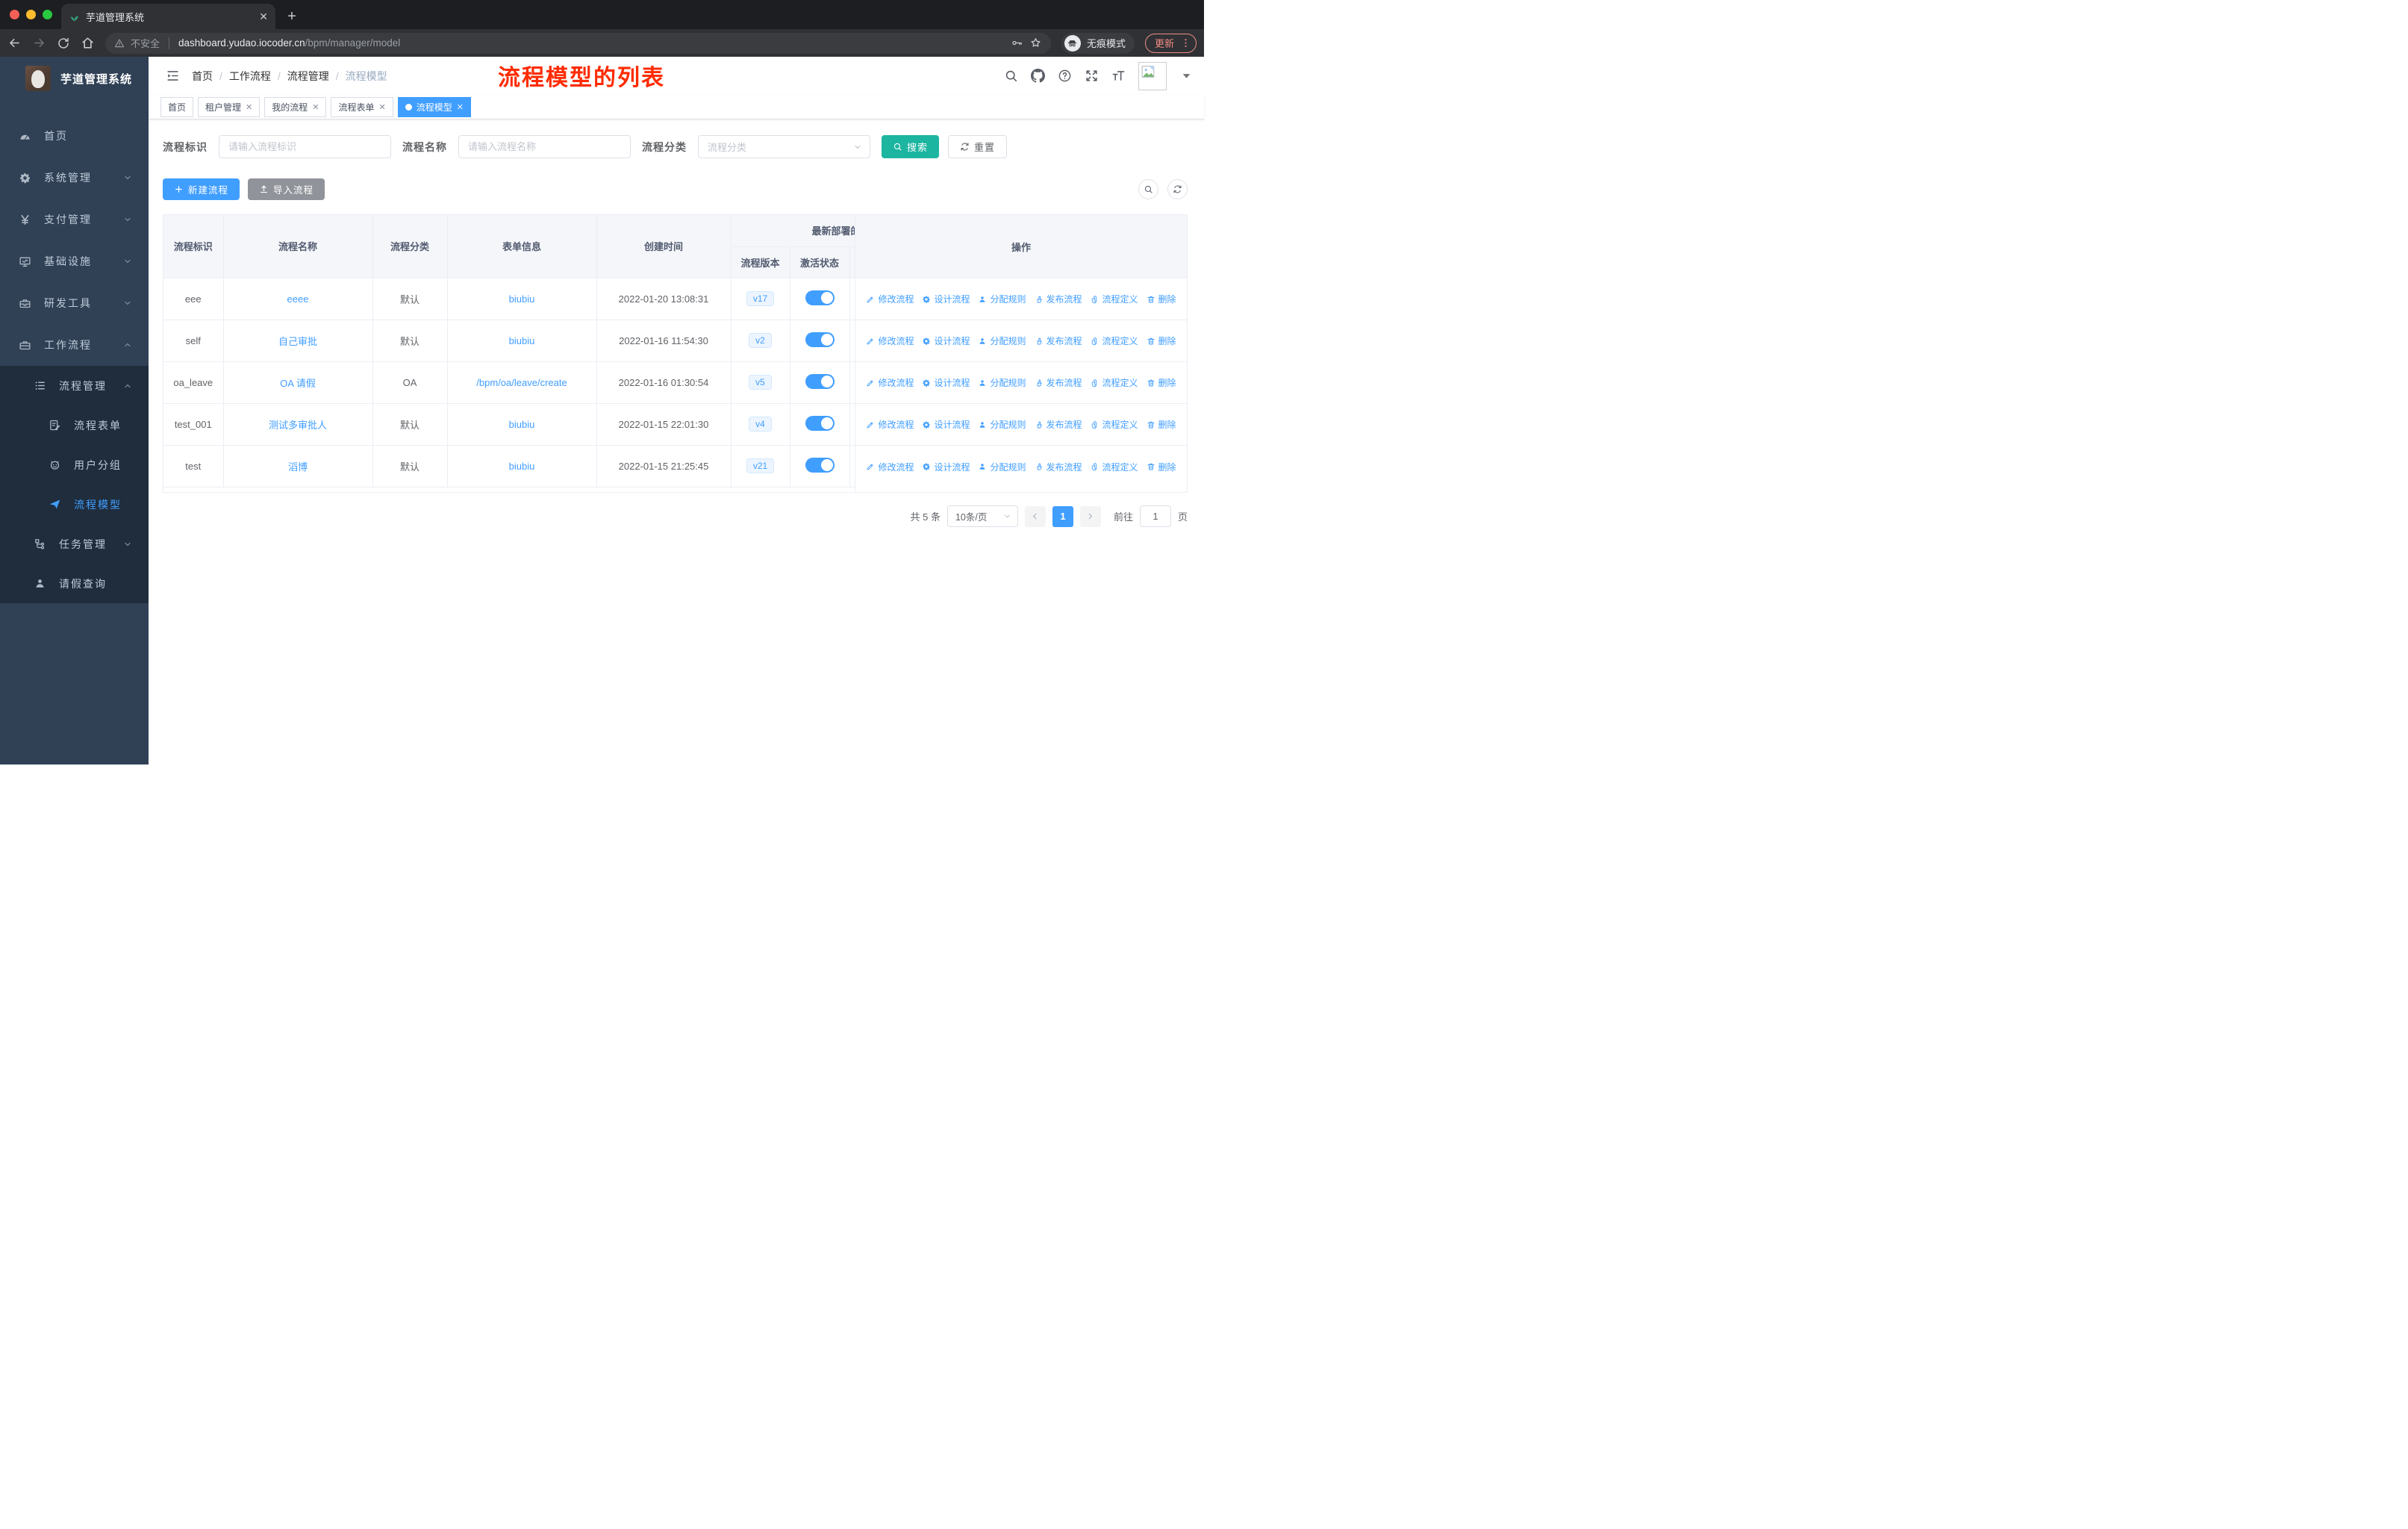 The height and width of the screenshot is (1529, 2408). What do you see at coordinates (74, 544) in the screenshot?
I see `sidebar-item-task-management: 任务管理` at bounding box center [74, 544].